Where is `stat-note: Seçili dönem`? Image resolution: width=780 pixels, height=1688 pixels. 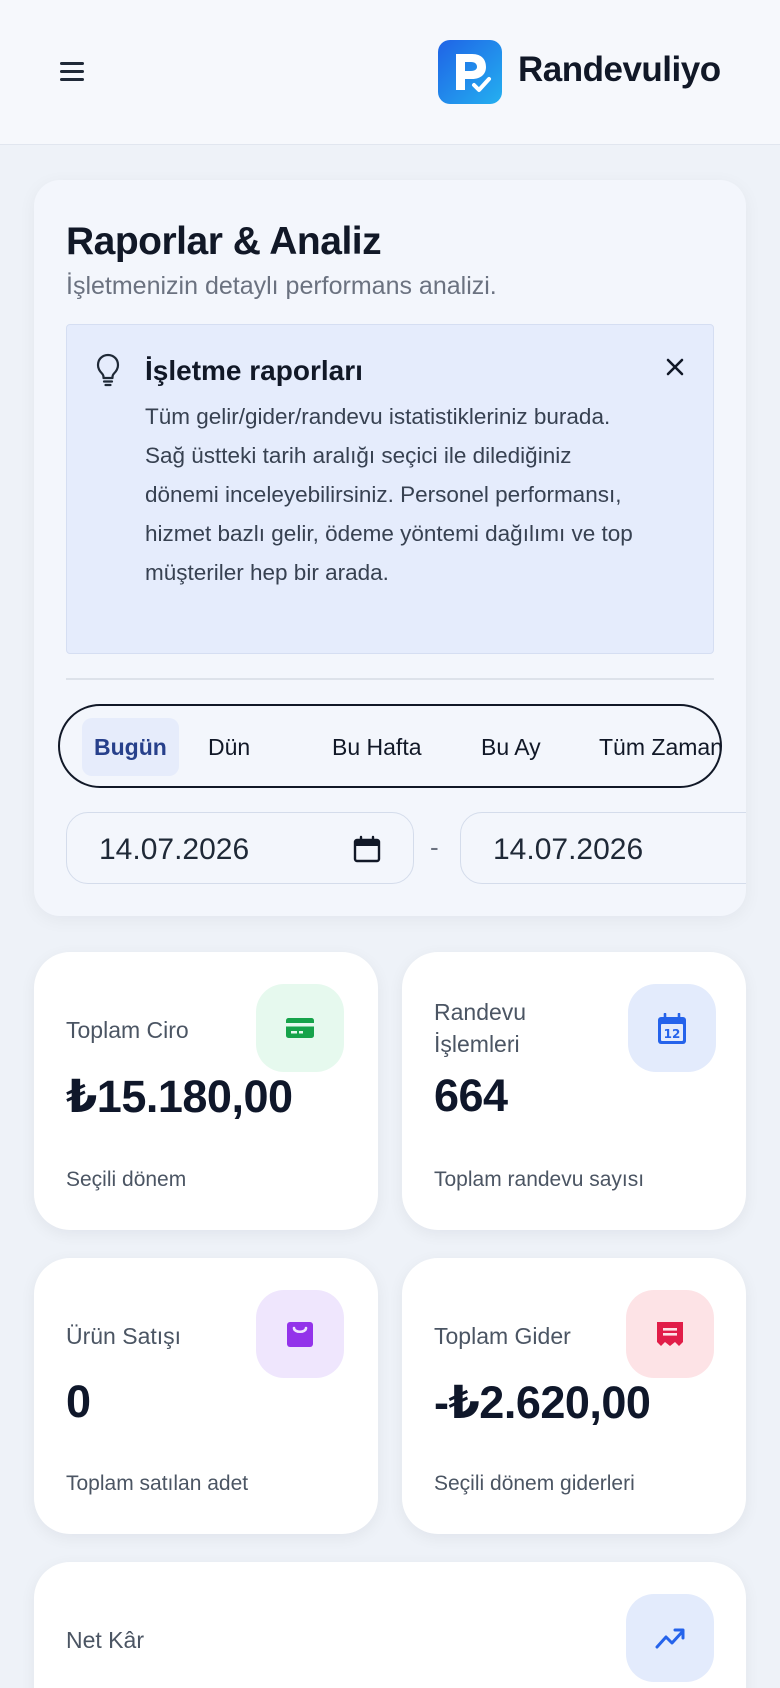
stat-note: Seçili dönem is located at coordinates (126, 1179).